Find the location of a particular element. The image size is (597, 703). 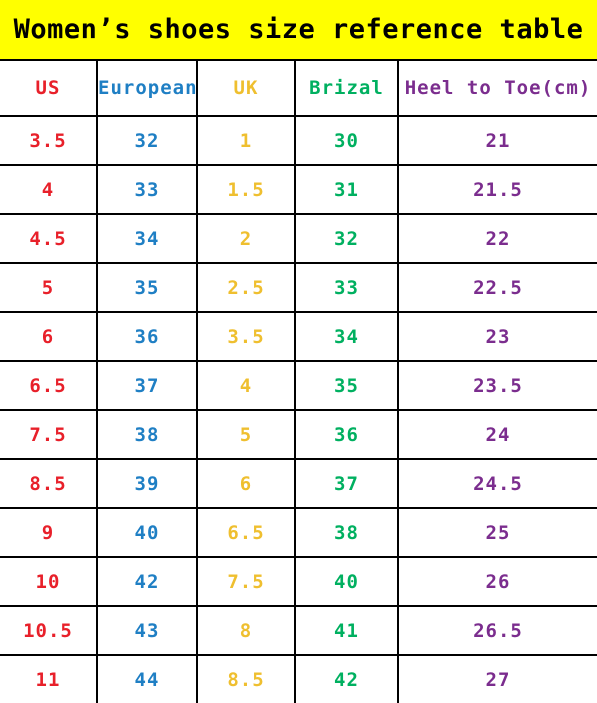

cell-heel-to-toe: 25 is located at coordinates (497, 533).